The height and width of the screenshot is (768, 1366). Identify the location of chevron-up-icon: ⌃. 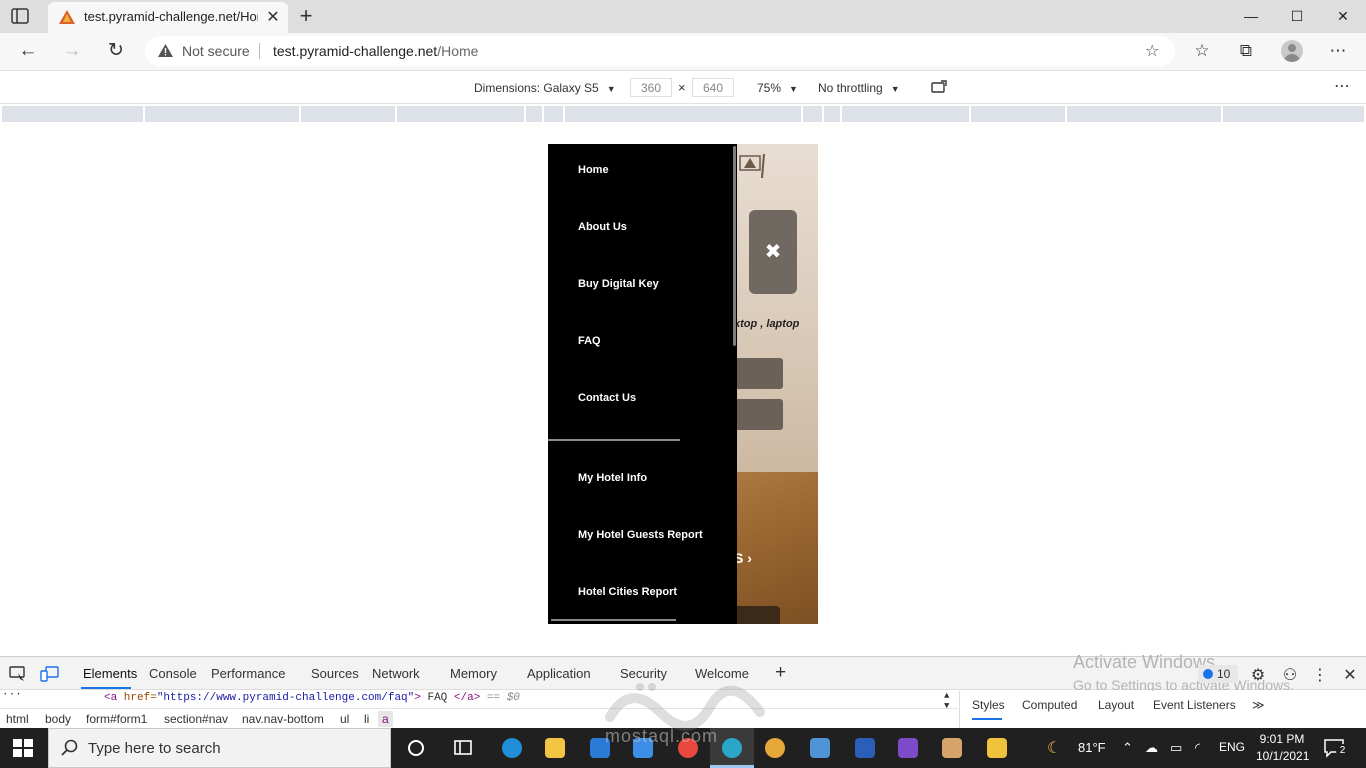
(1127, 748).